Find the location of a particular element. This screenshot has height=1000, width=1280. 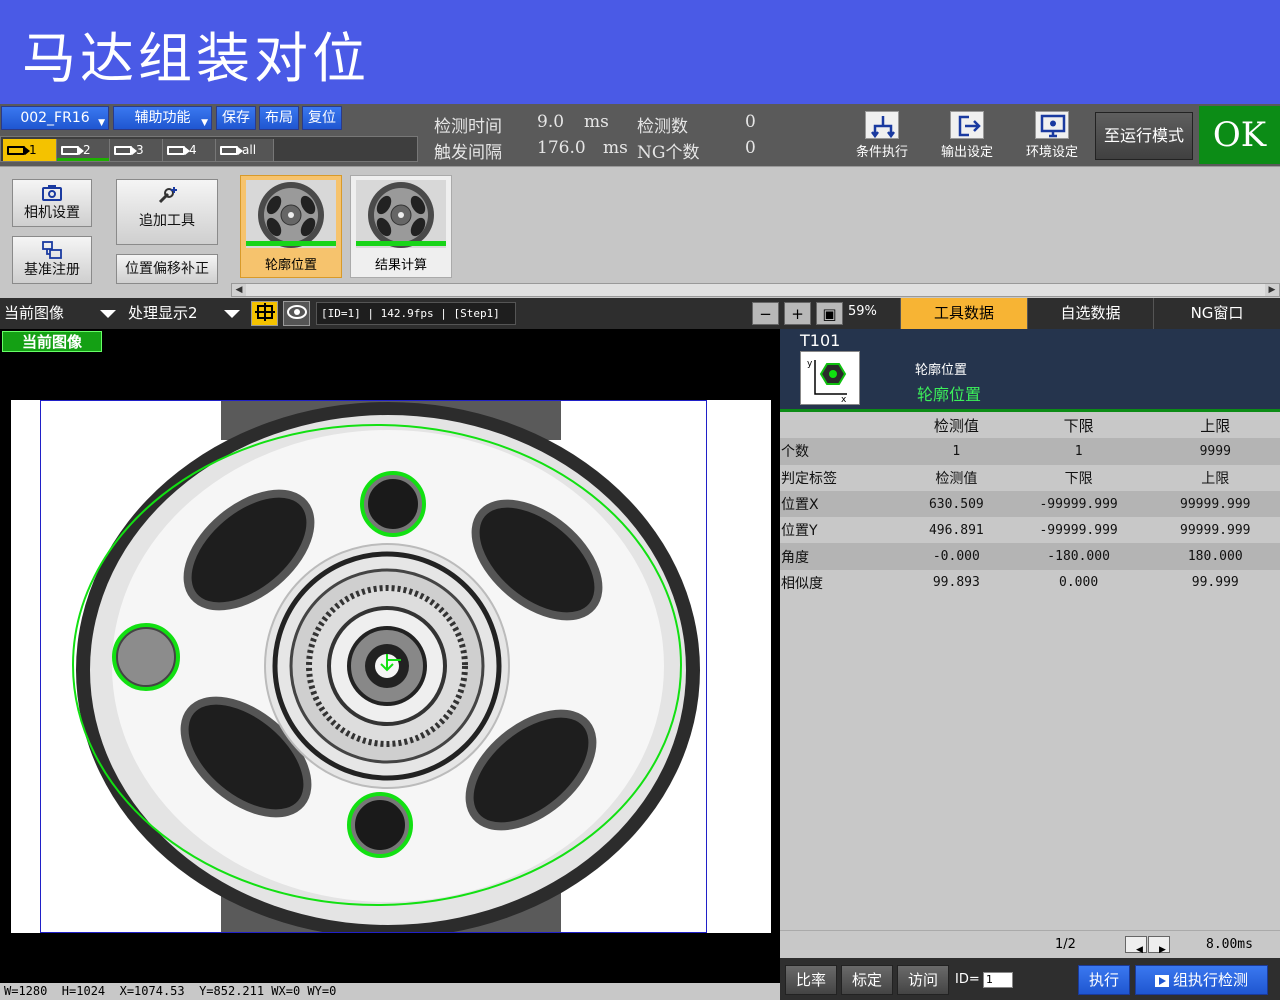

image-label: 当前图像 is located at coordinates (52, 341).